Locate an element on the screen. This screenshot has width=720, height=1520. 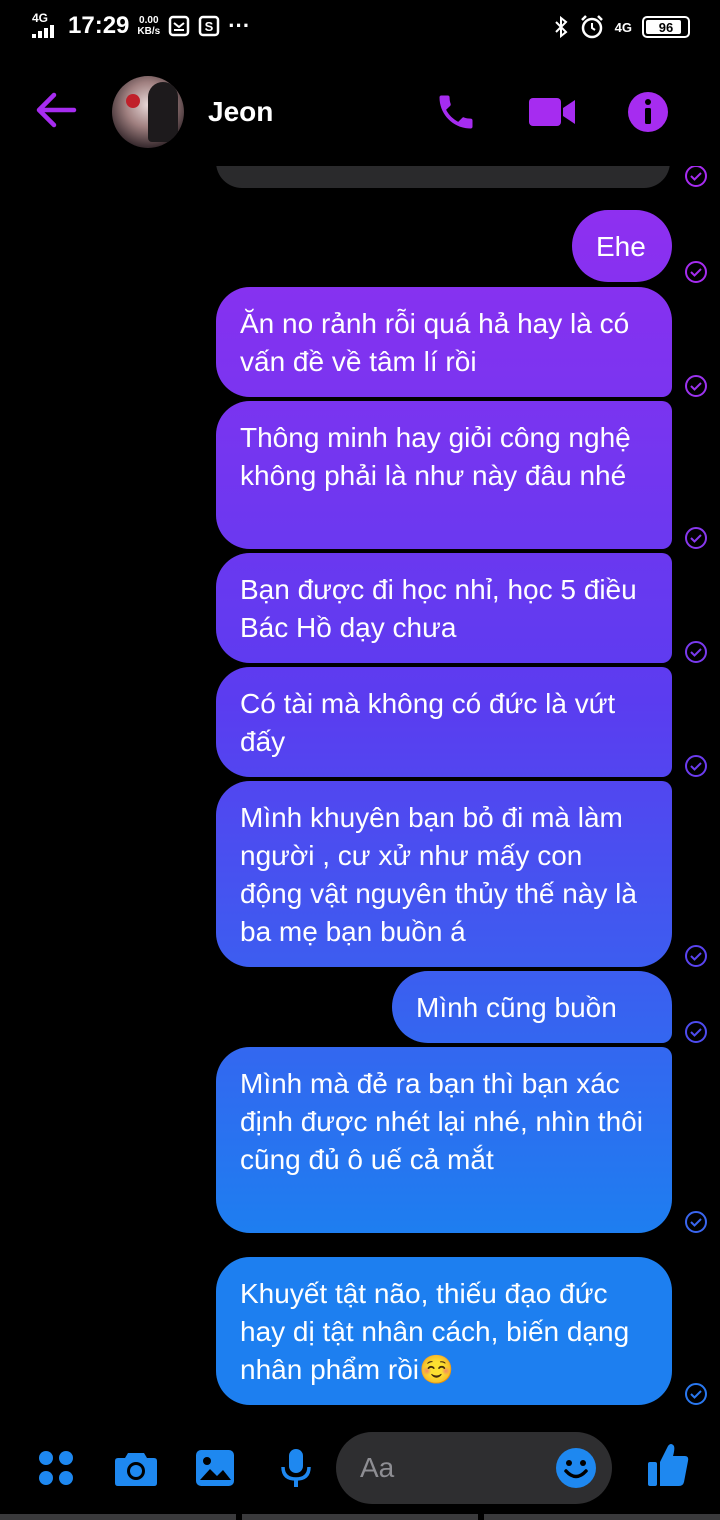
chat-header: Jeon is located at coordinates (360, 113).